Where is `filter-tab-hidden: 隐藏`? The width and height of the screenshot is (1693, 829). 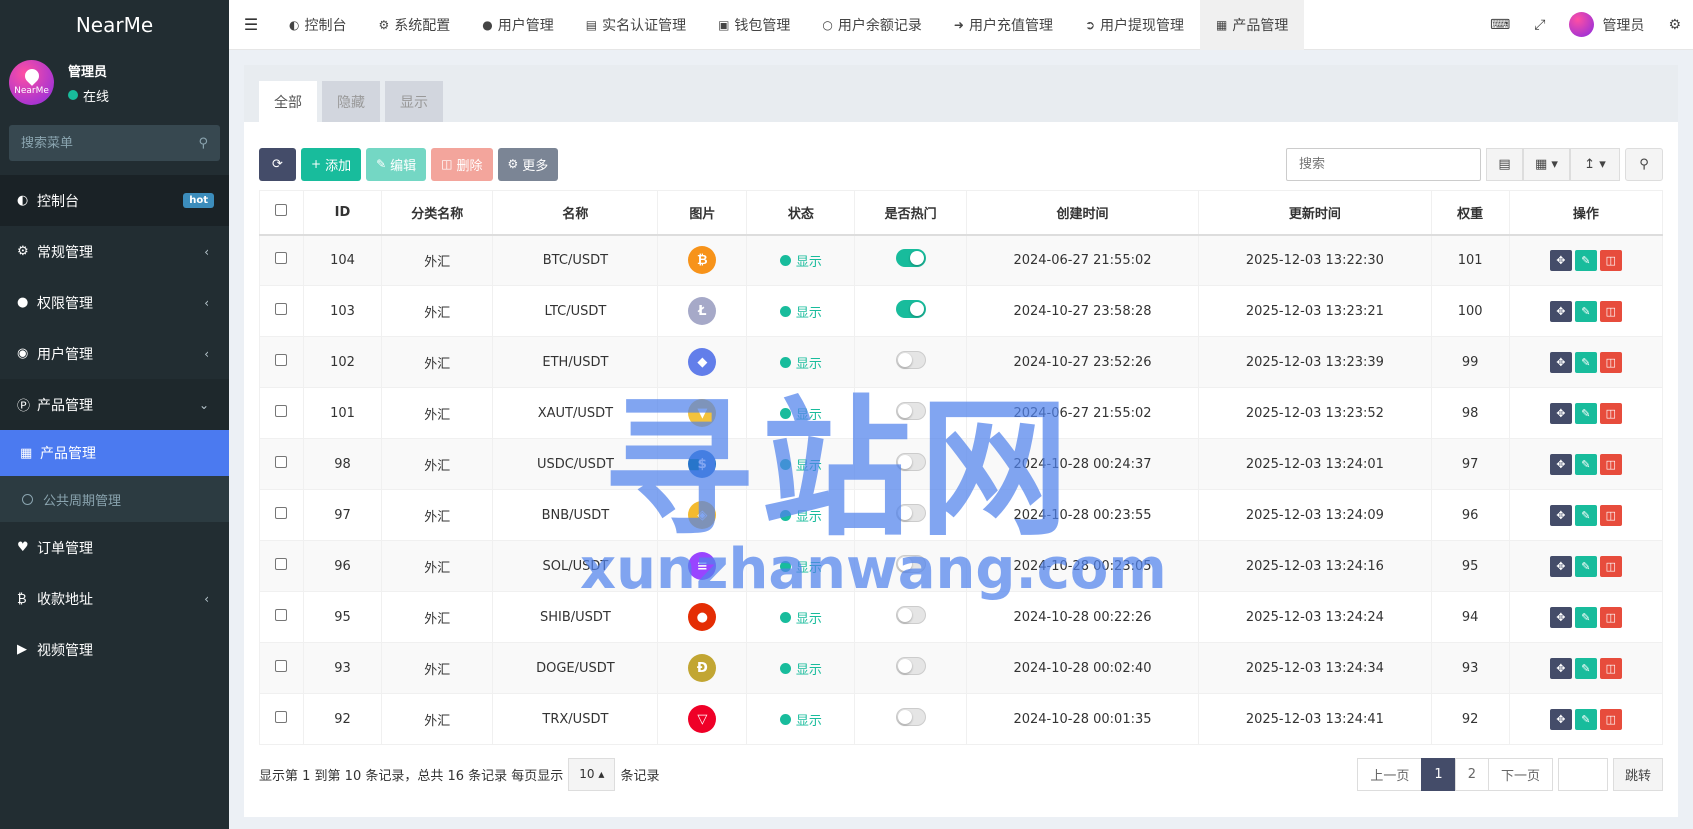 filter-tab-hidden: 隐藏 is located at coordinates (351, 101).